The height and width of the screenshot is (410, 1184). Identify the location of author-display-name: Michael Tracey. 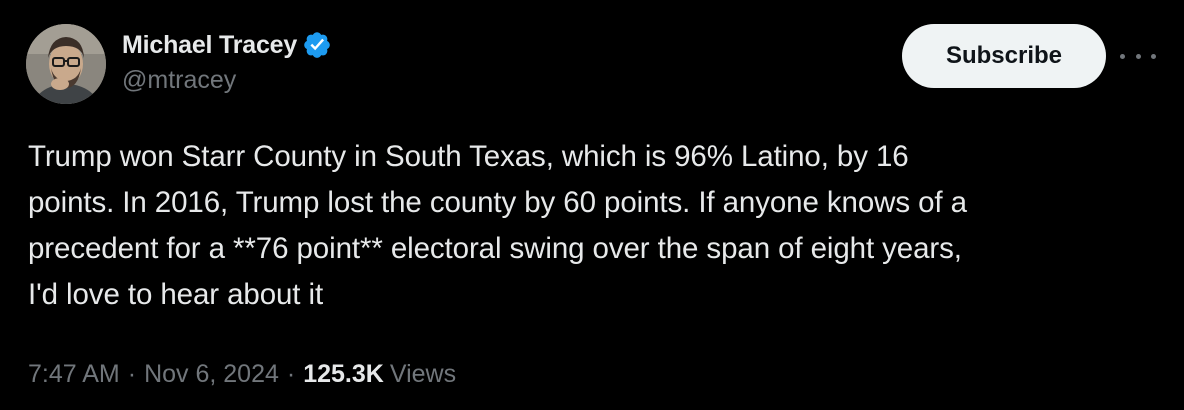
(209, 45).